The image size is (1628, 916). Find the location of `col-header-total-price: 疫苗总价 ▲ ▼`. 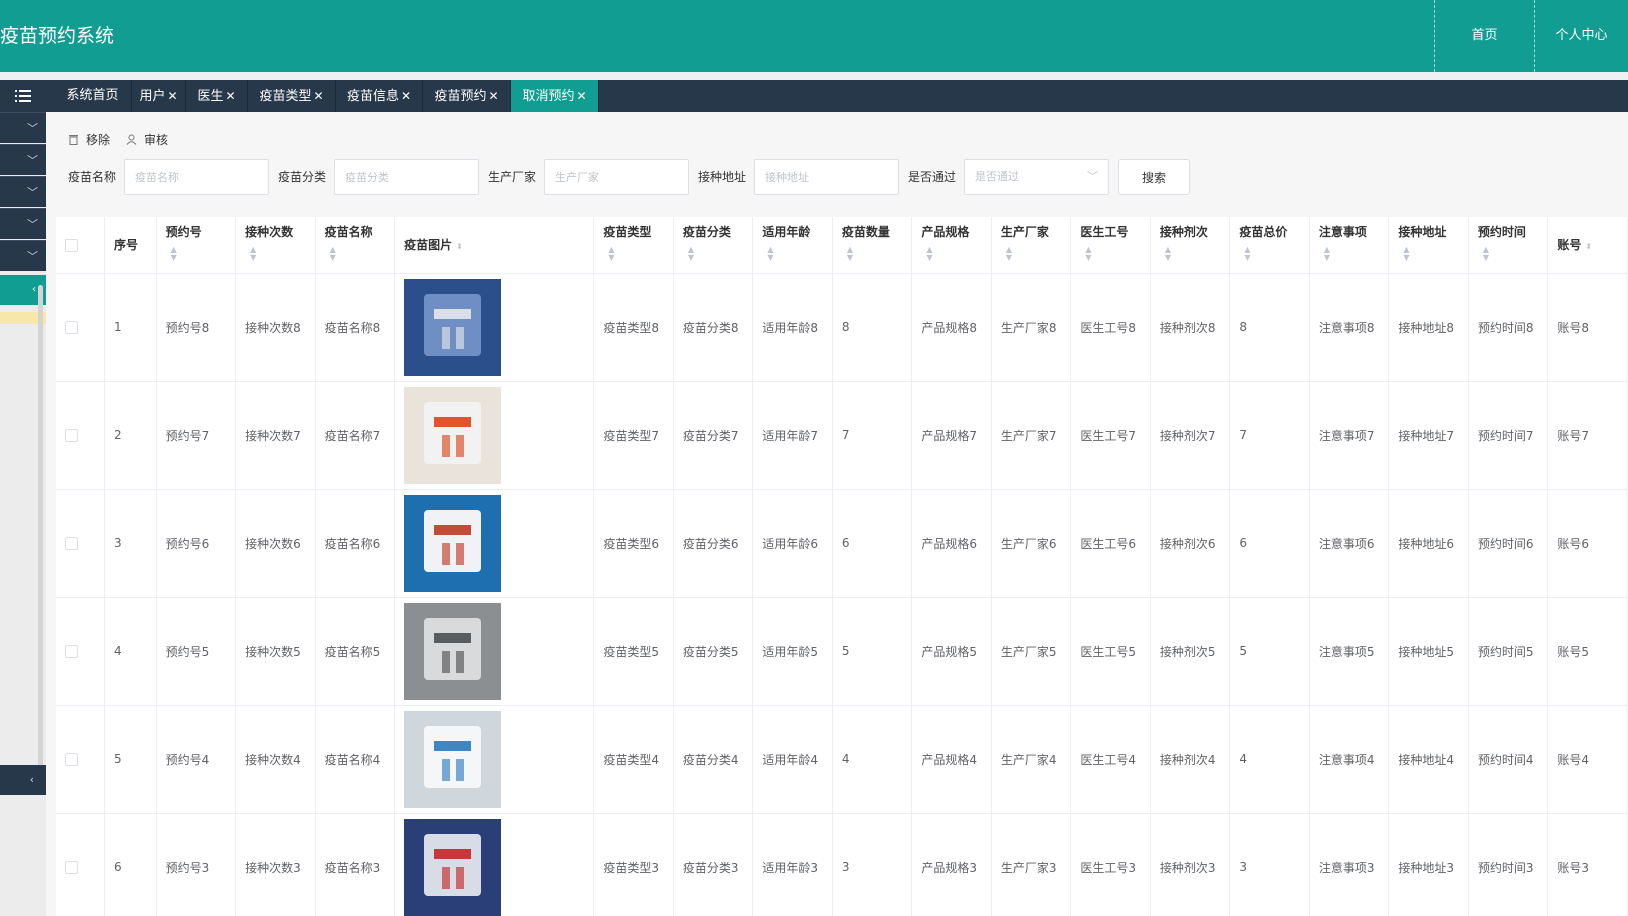

col-header-total-price: 疫苗总价 ▲ ▼ is located at coordinates (1269, 245).